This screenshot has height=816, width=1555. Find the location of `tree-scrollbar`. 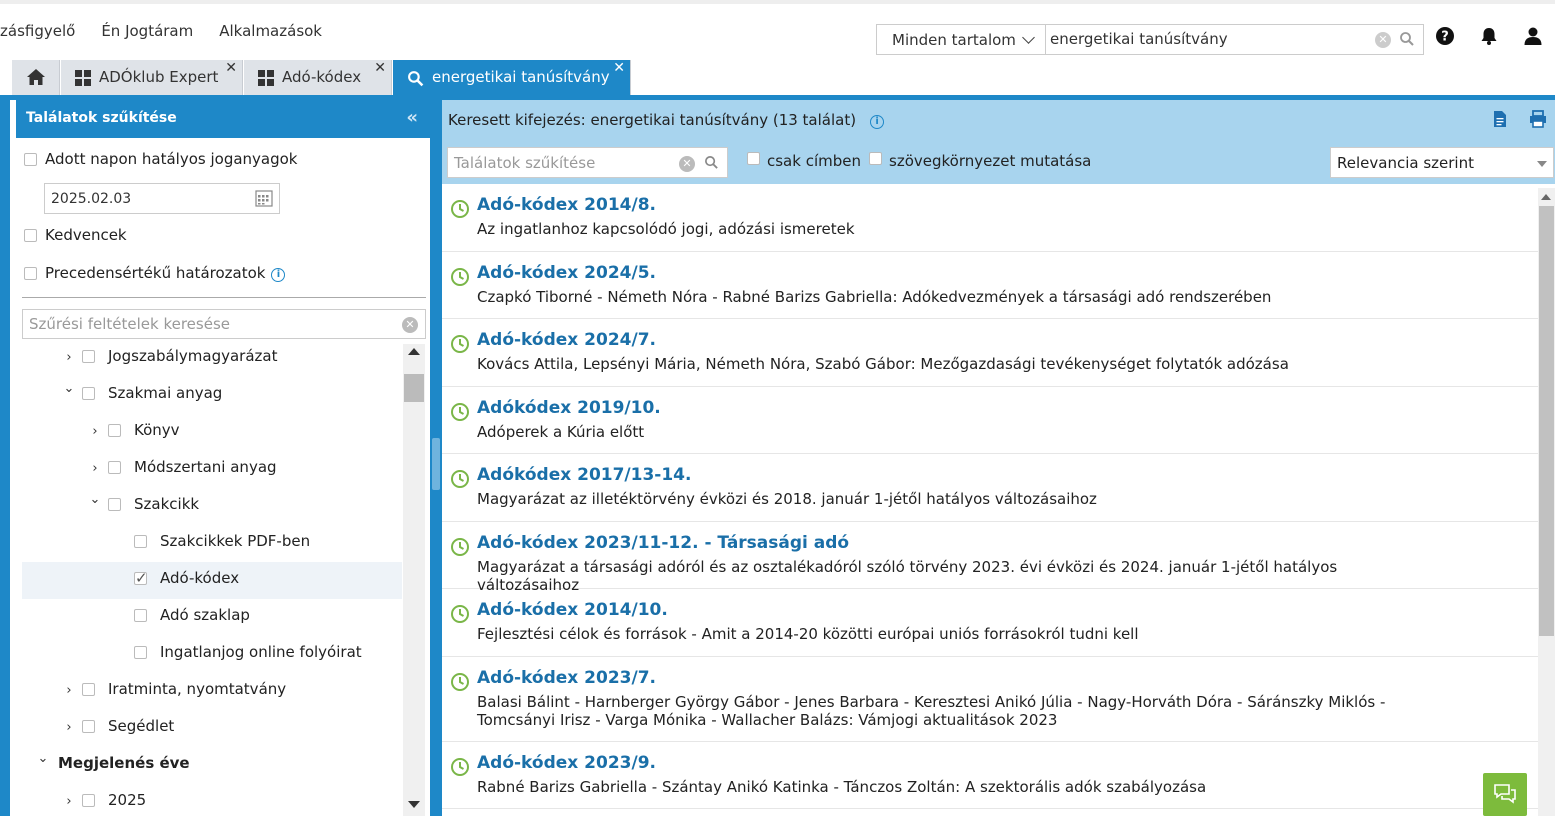

tree-scrollbar is located at coordinates (414, 580).